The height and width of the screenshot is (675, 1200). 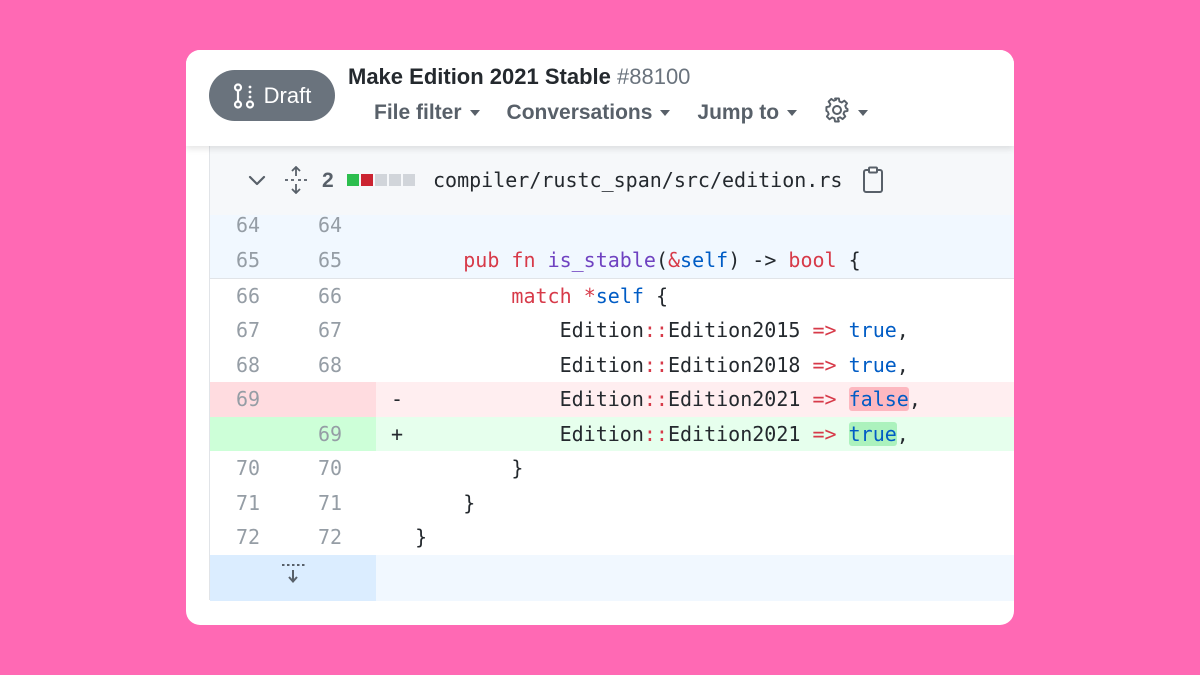 I want to click on conversations-dropdown: Conversations, so click(x=589, y=113).